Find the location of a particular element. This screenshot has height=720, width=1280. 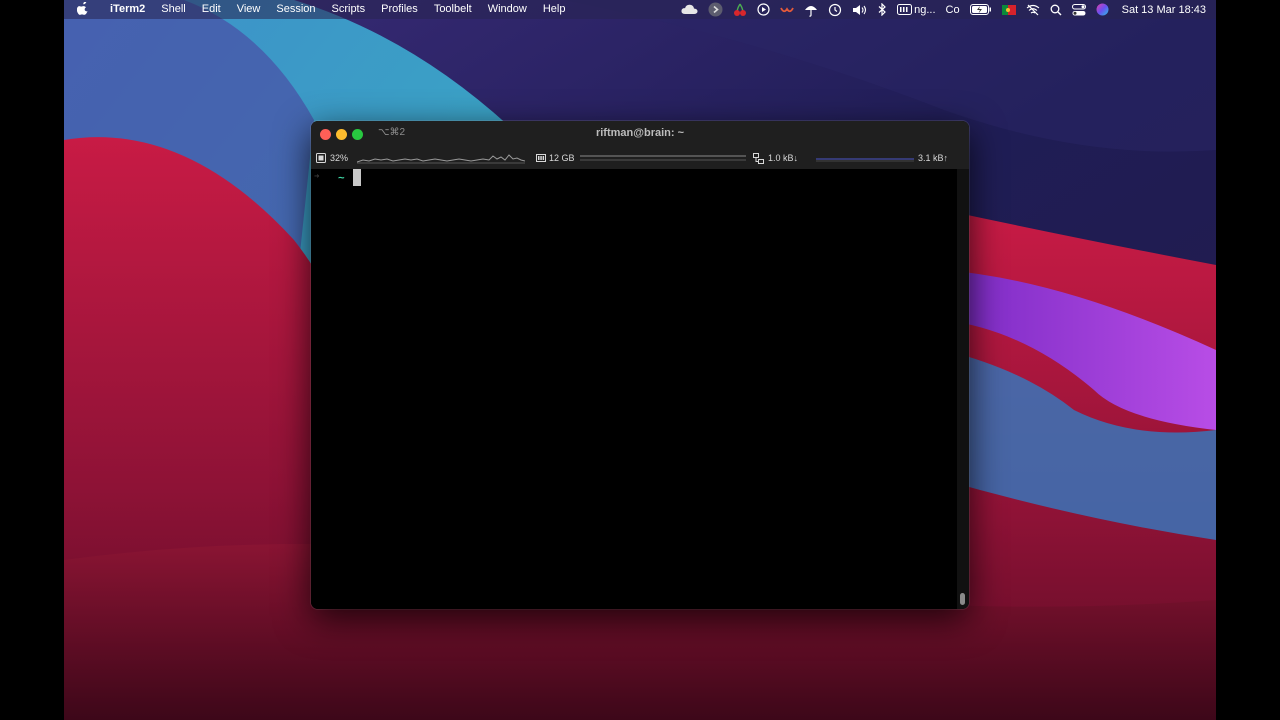

forward-circle-icon is located at coordinates (715, 9).